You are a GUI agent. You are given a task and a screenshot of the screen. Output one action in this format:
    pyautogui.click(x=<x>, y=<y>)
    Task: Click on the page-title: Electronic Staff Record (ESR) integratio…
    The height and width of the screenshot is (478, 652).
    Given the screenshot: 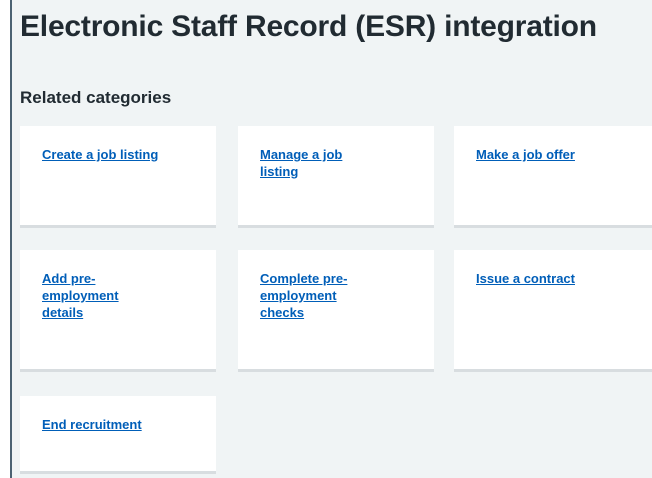 What is the action you would take?
    pyautogui.click(x=308, y=26)
    